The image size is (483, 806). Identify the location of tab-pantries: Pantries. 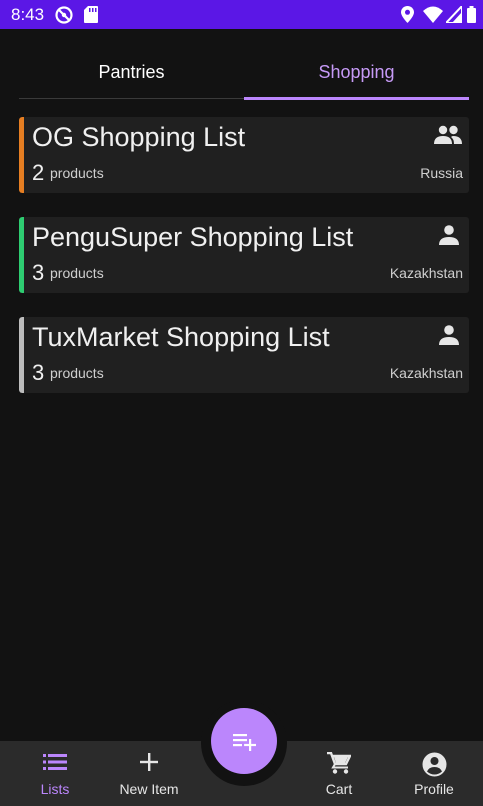
(131, 74).